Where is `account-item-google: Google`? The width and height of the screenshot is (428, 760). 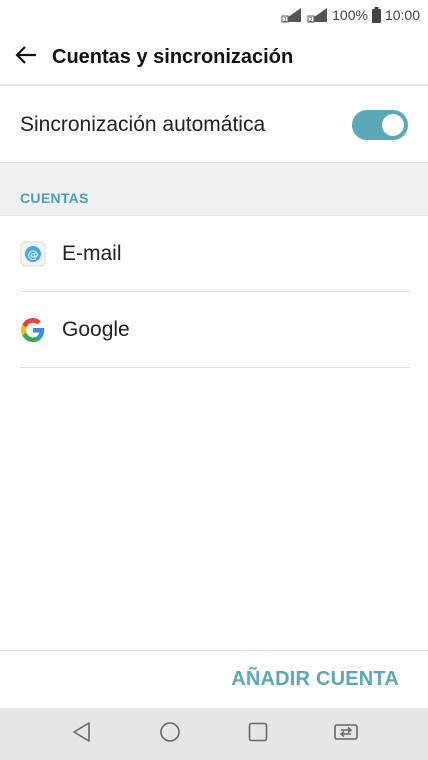 account-item-google: Google is located at coordinates (214, 330).